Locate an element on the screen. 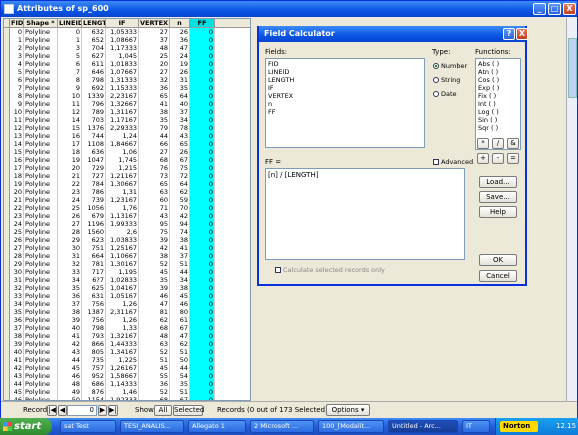 The height and width of the screenshot is (435, 578). cell-lineid: 43 is located at coordinates (70, 352).